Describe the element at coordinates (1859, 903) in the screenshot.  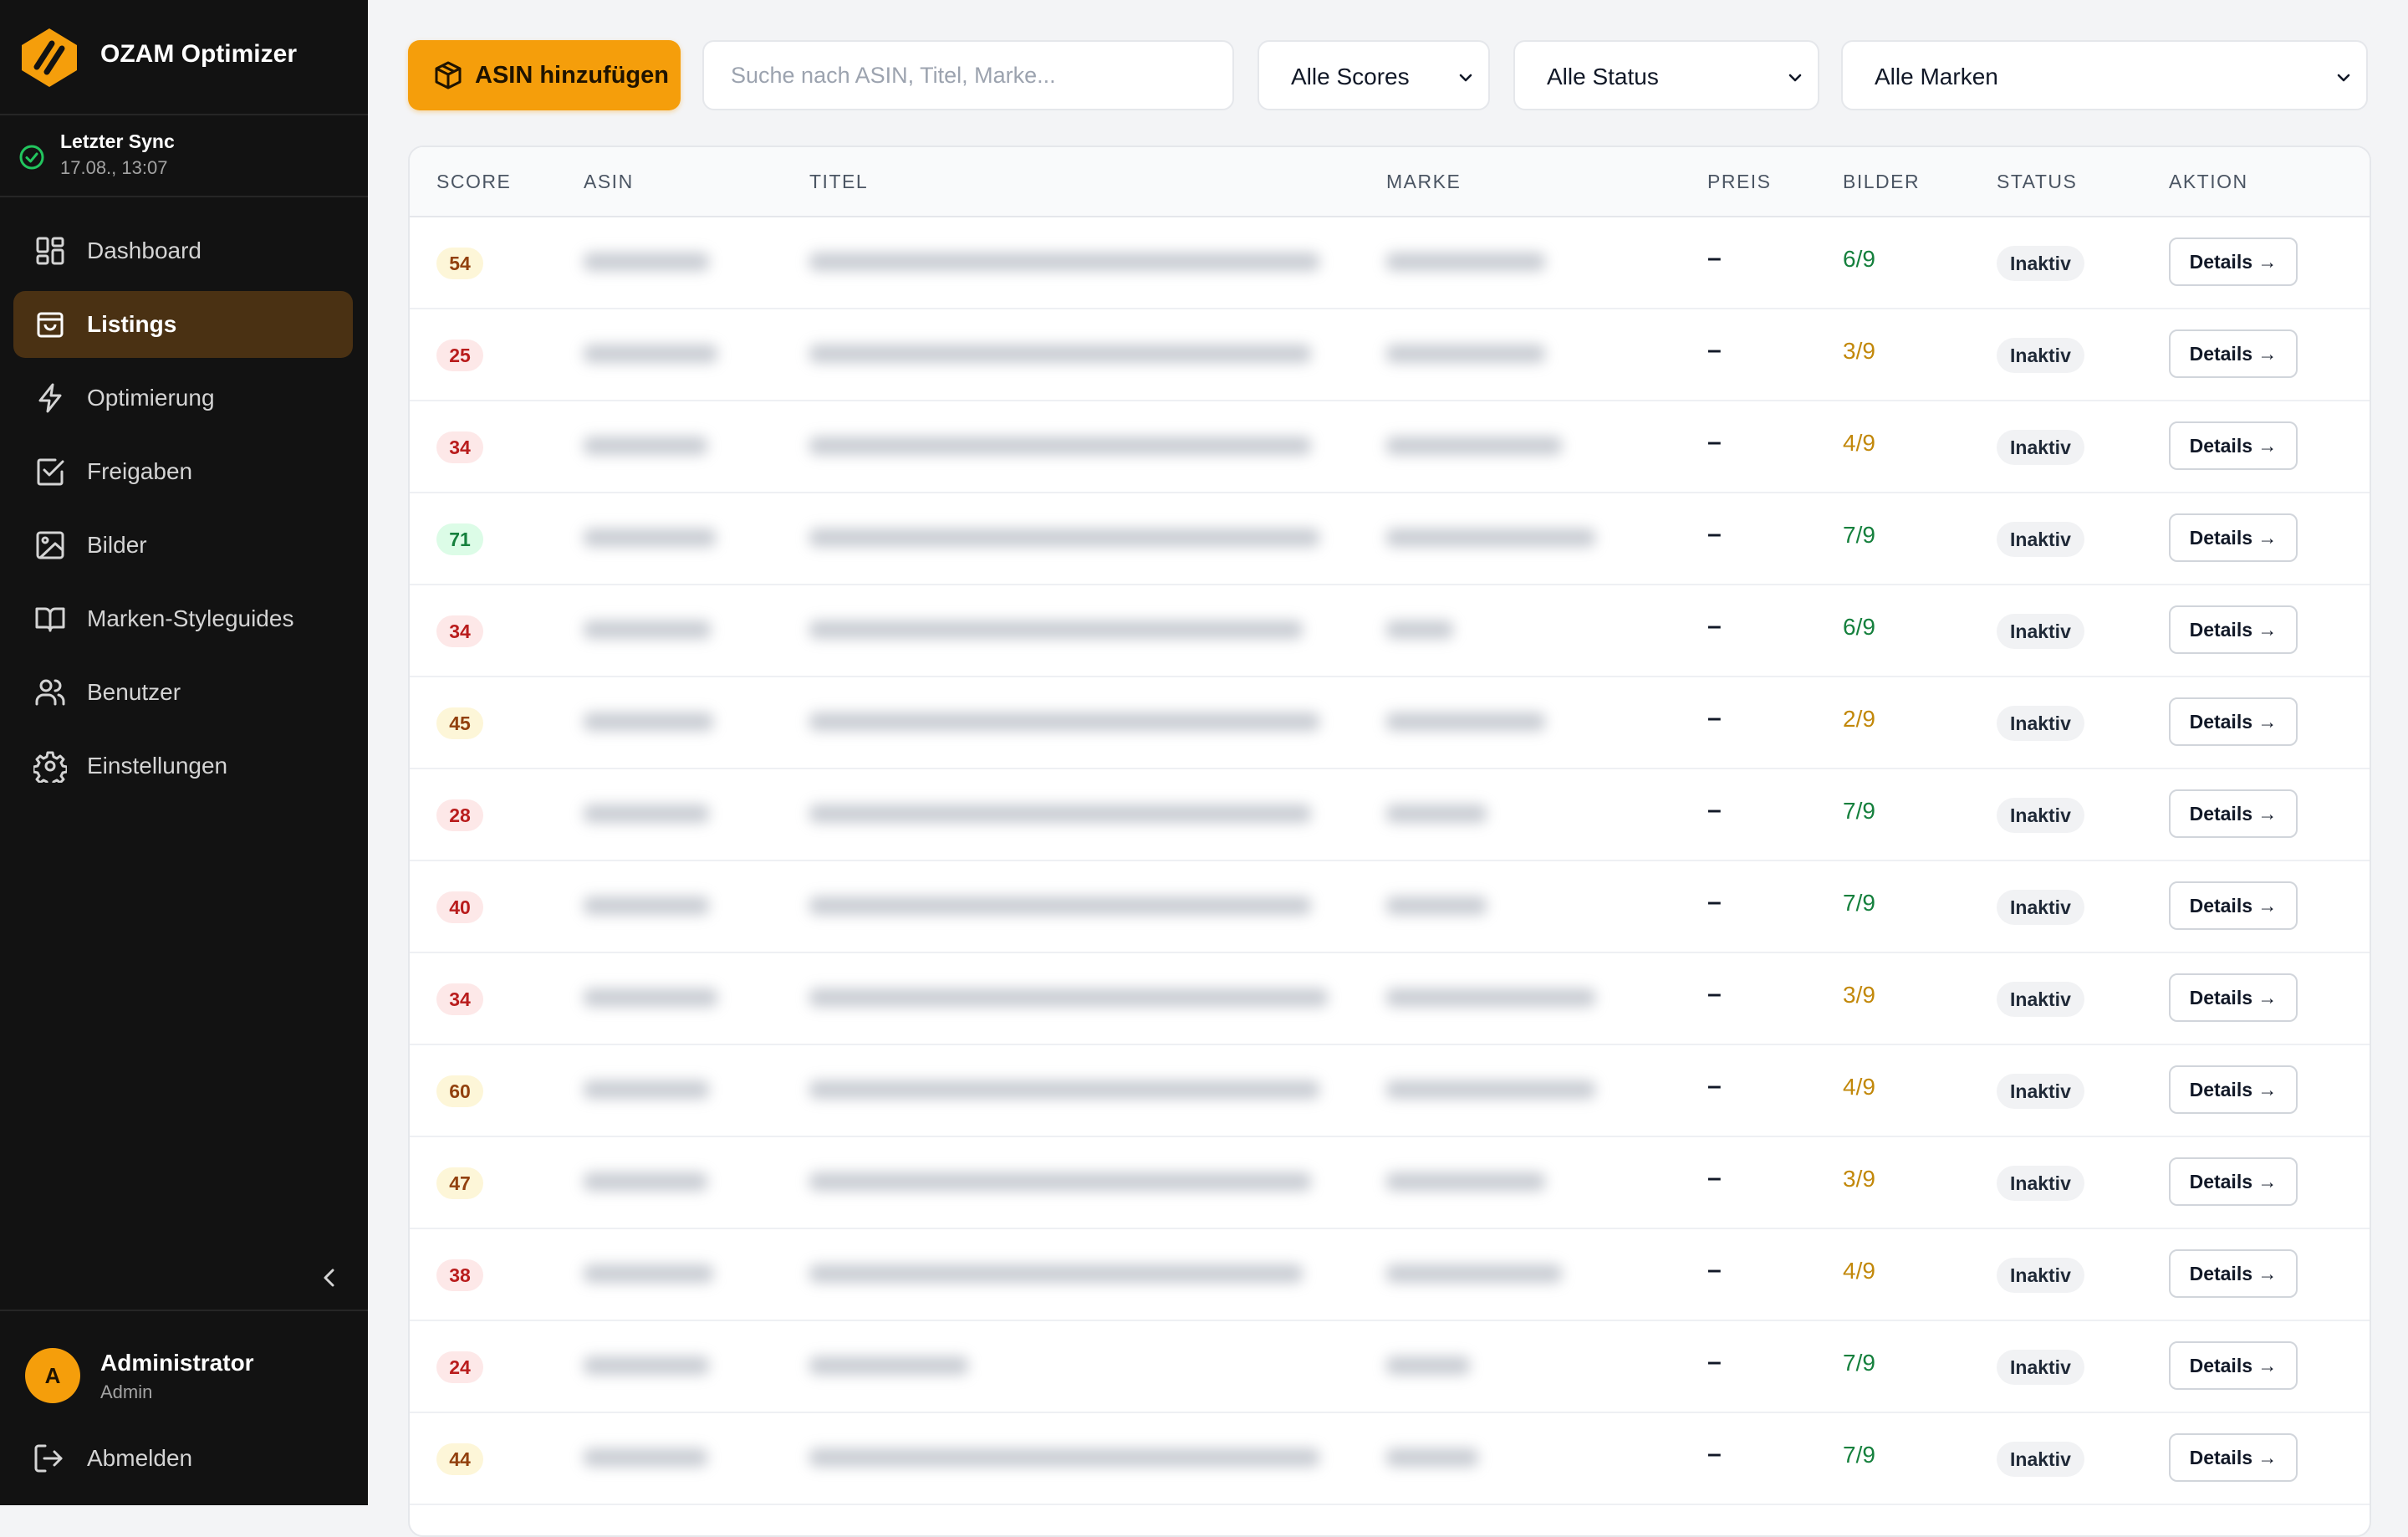
I see `images-count: 7/9` at that location.